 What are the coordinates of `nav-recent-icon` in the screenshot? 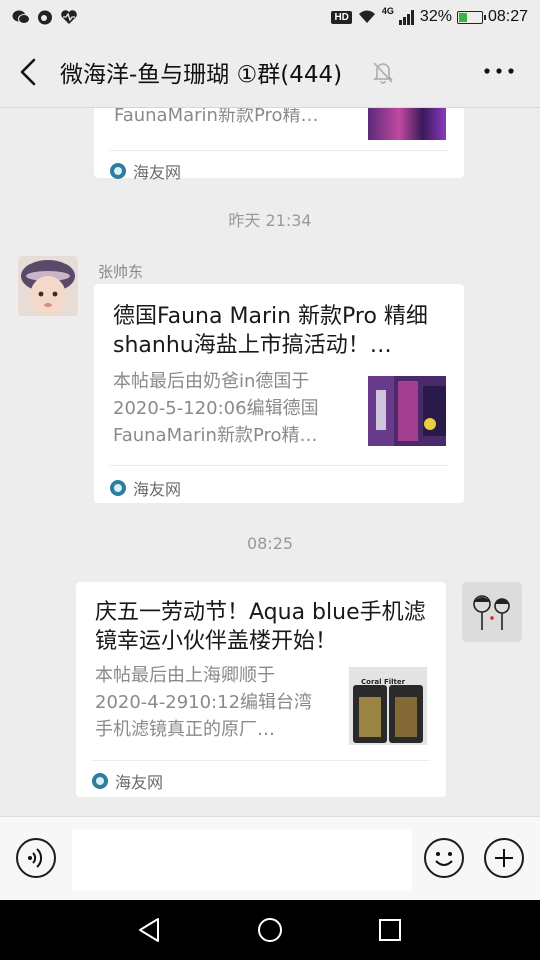 It's located at (390, 930).